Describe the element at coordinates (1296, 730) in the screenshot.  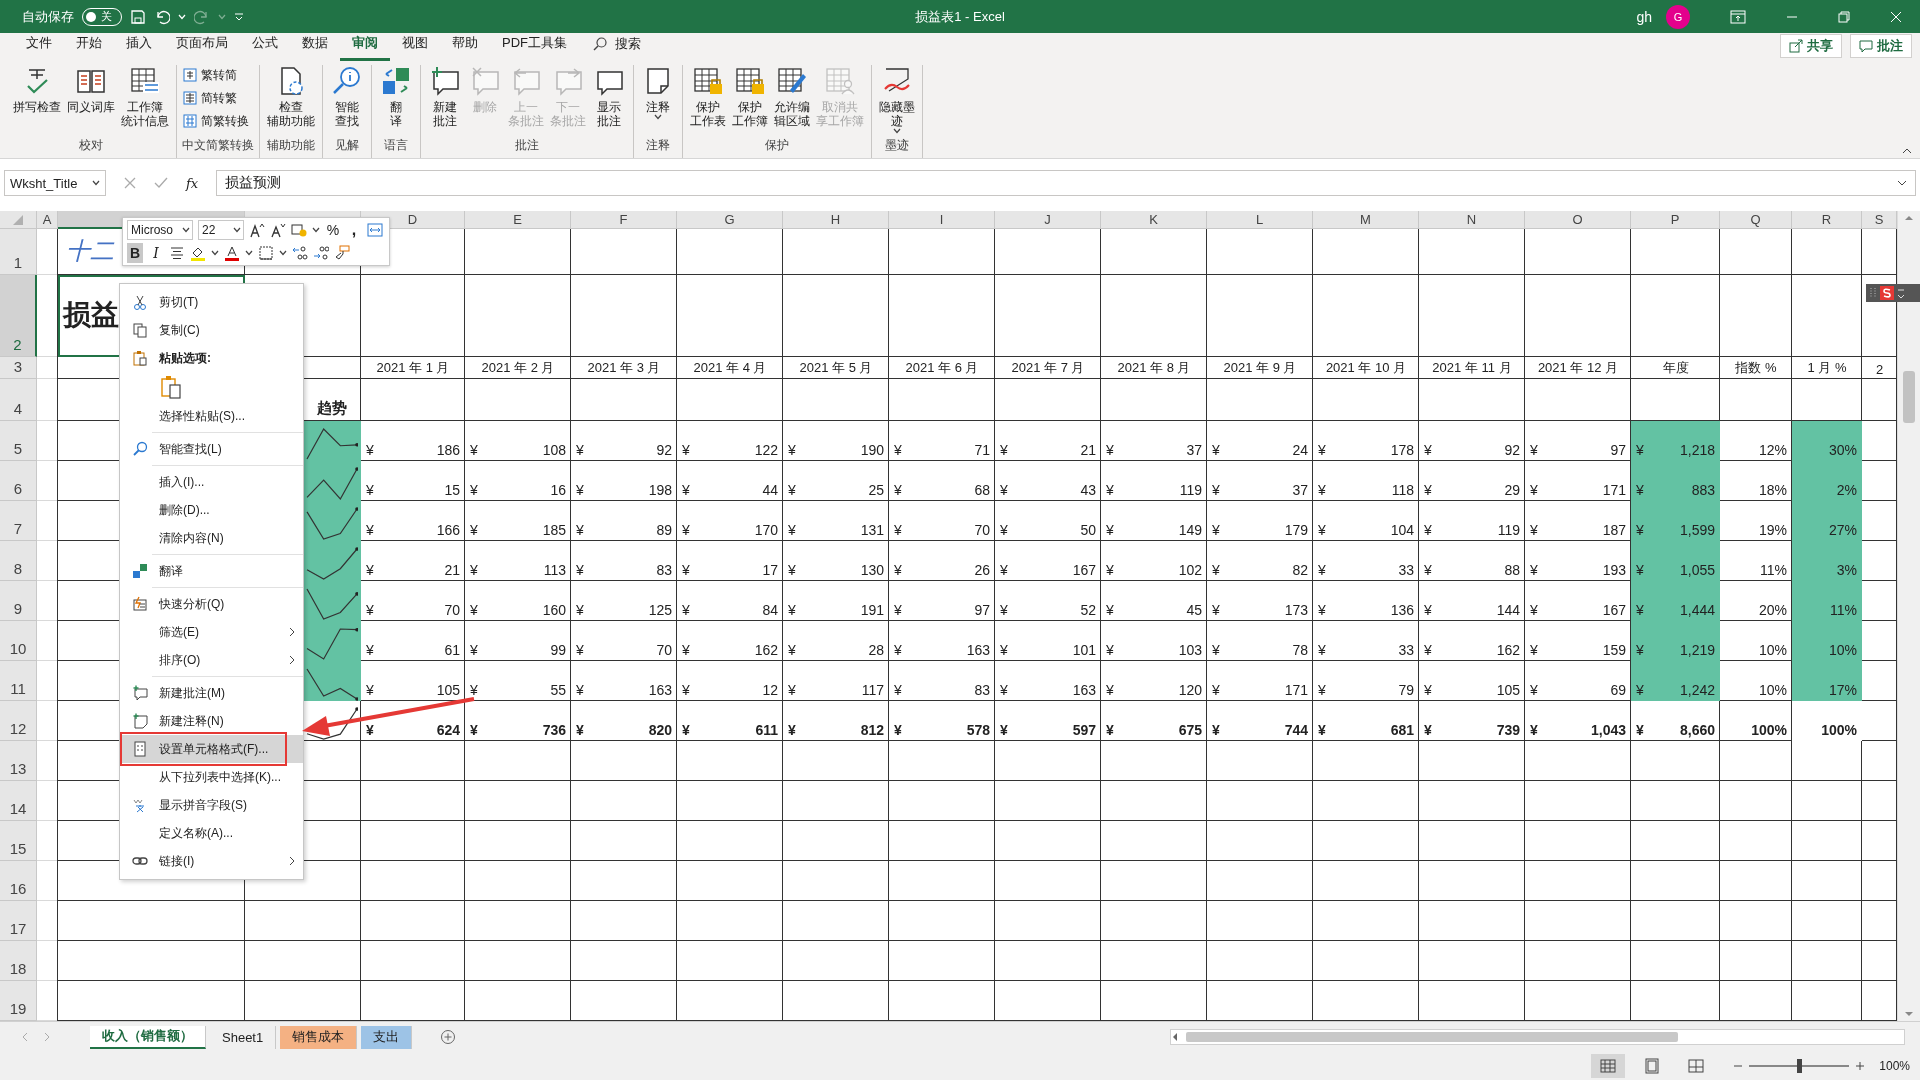
I see `amount-value: 744` at that location.